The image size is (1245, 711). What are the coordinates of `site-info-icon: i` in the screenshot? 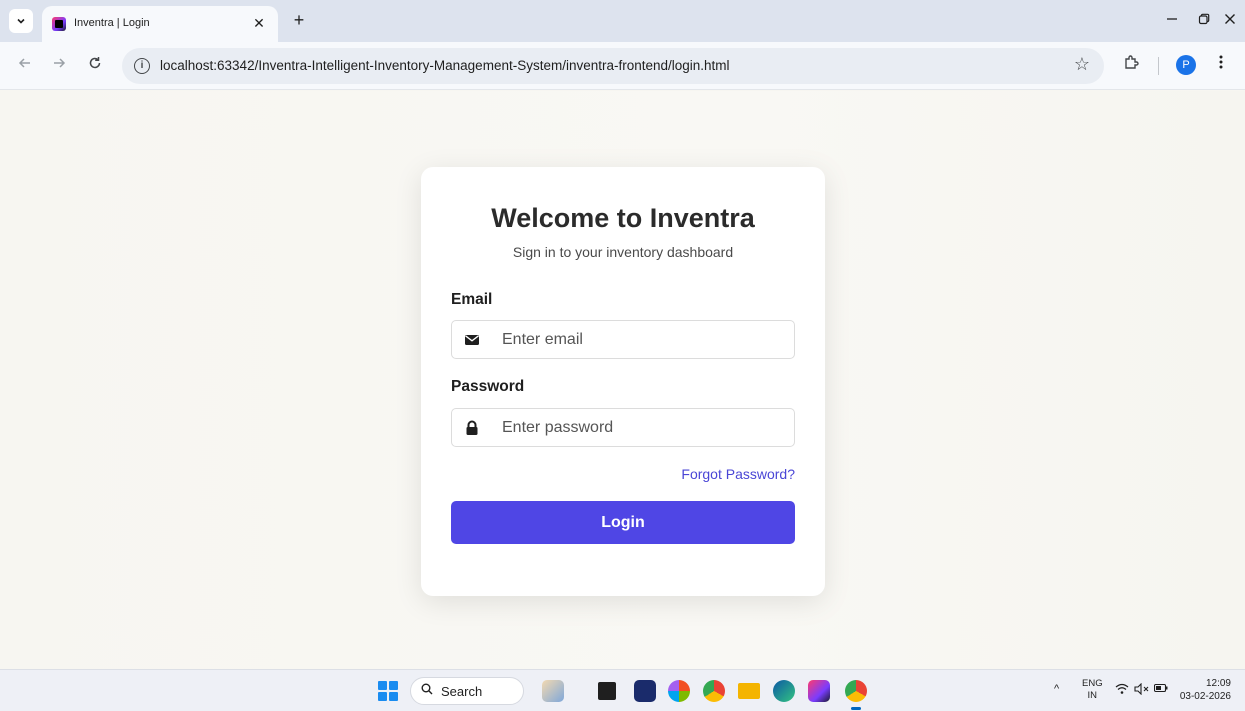 It's located at (142, 66).